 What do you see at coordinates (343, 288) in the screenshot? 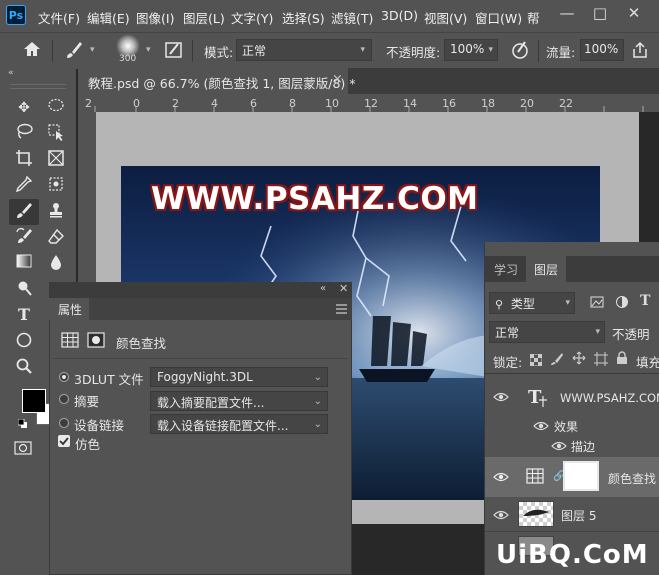
I see `close-panel-icon: ✕` at bounding box center [343, 288].